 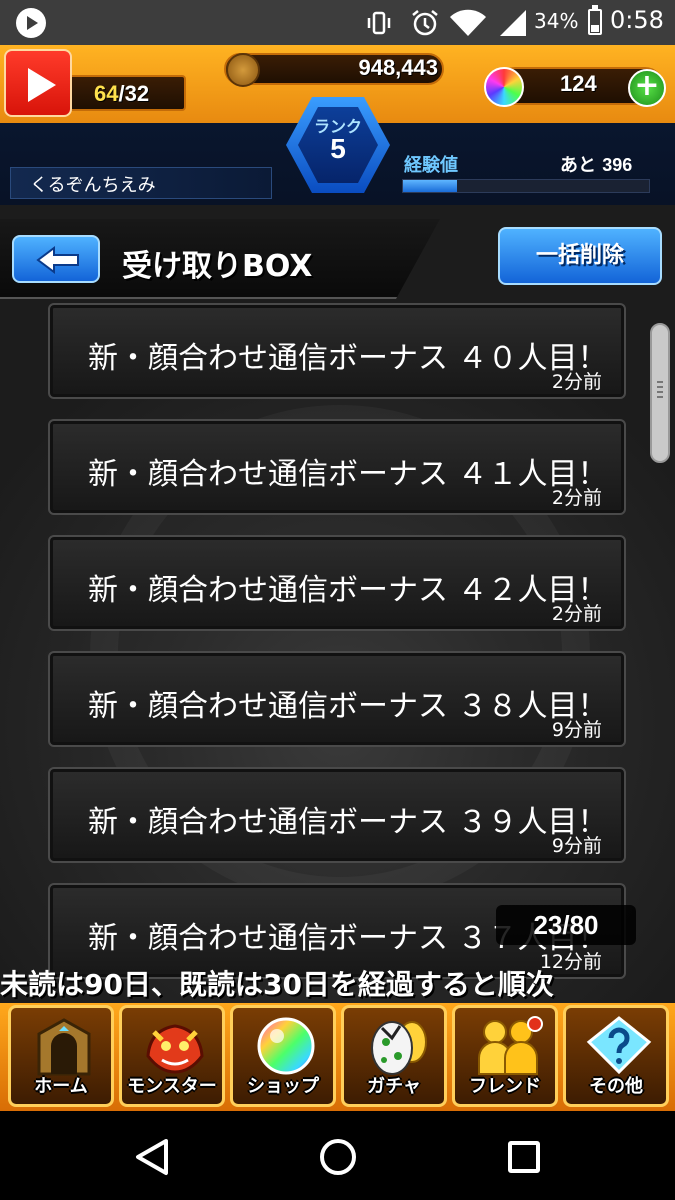 I want to click on rank-value: 5, so click(x=338, y=148).